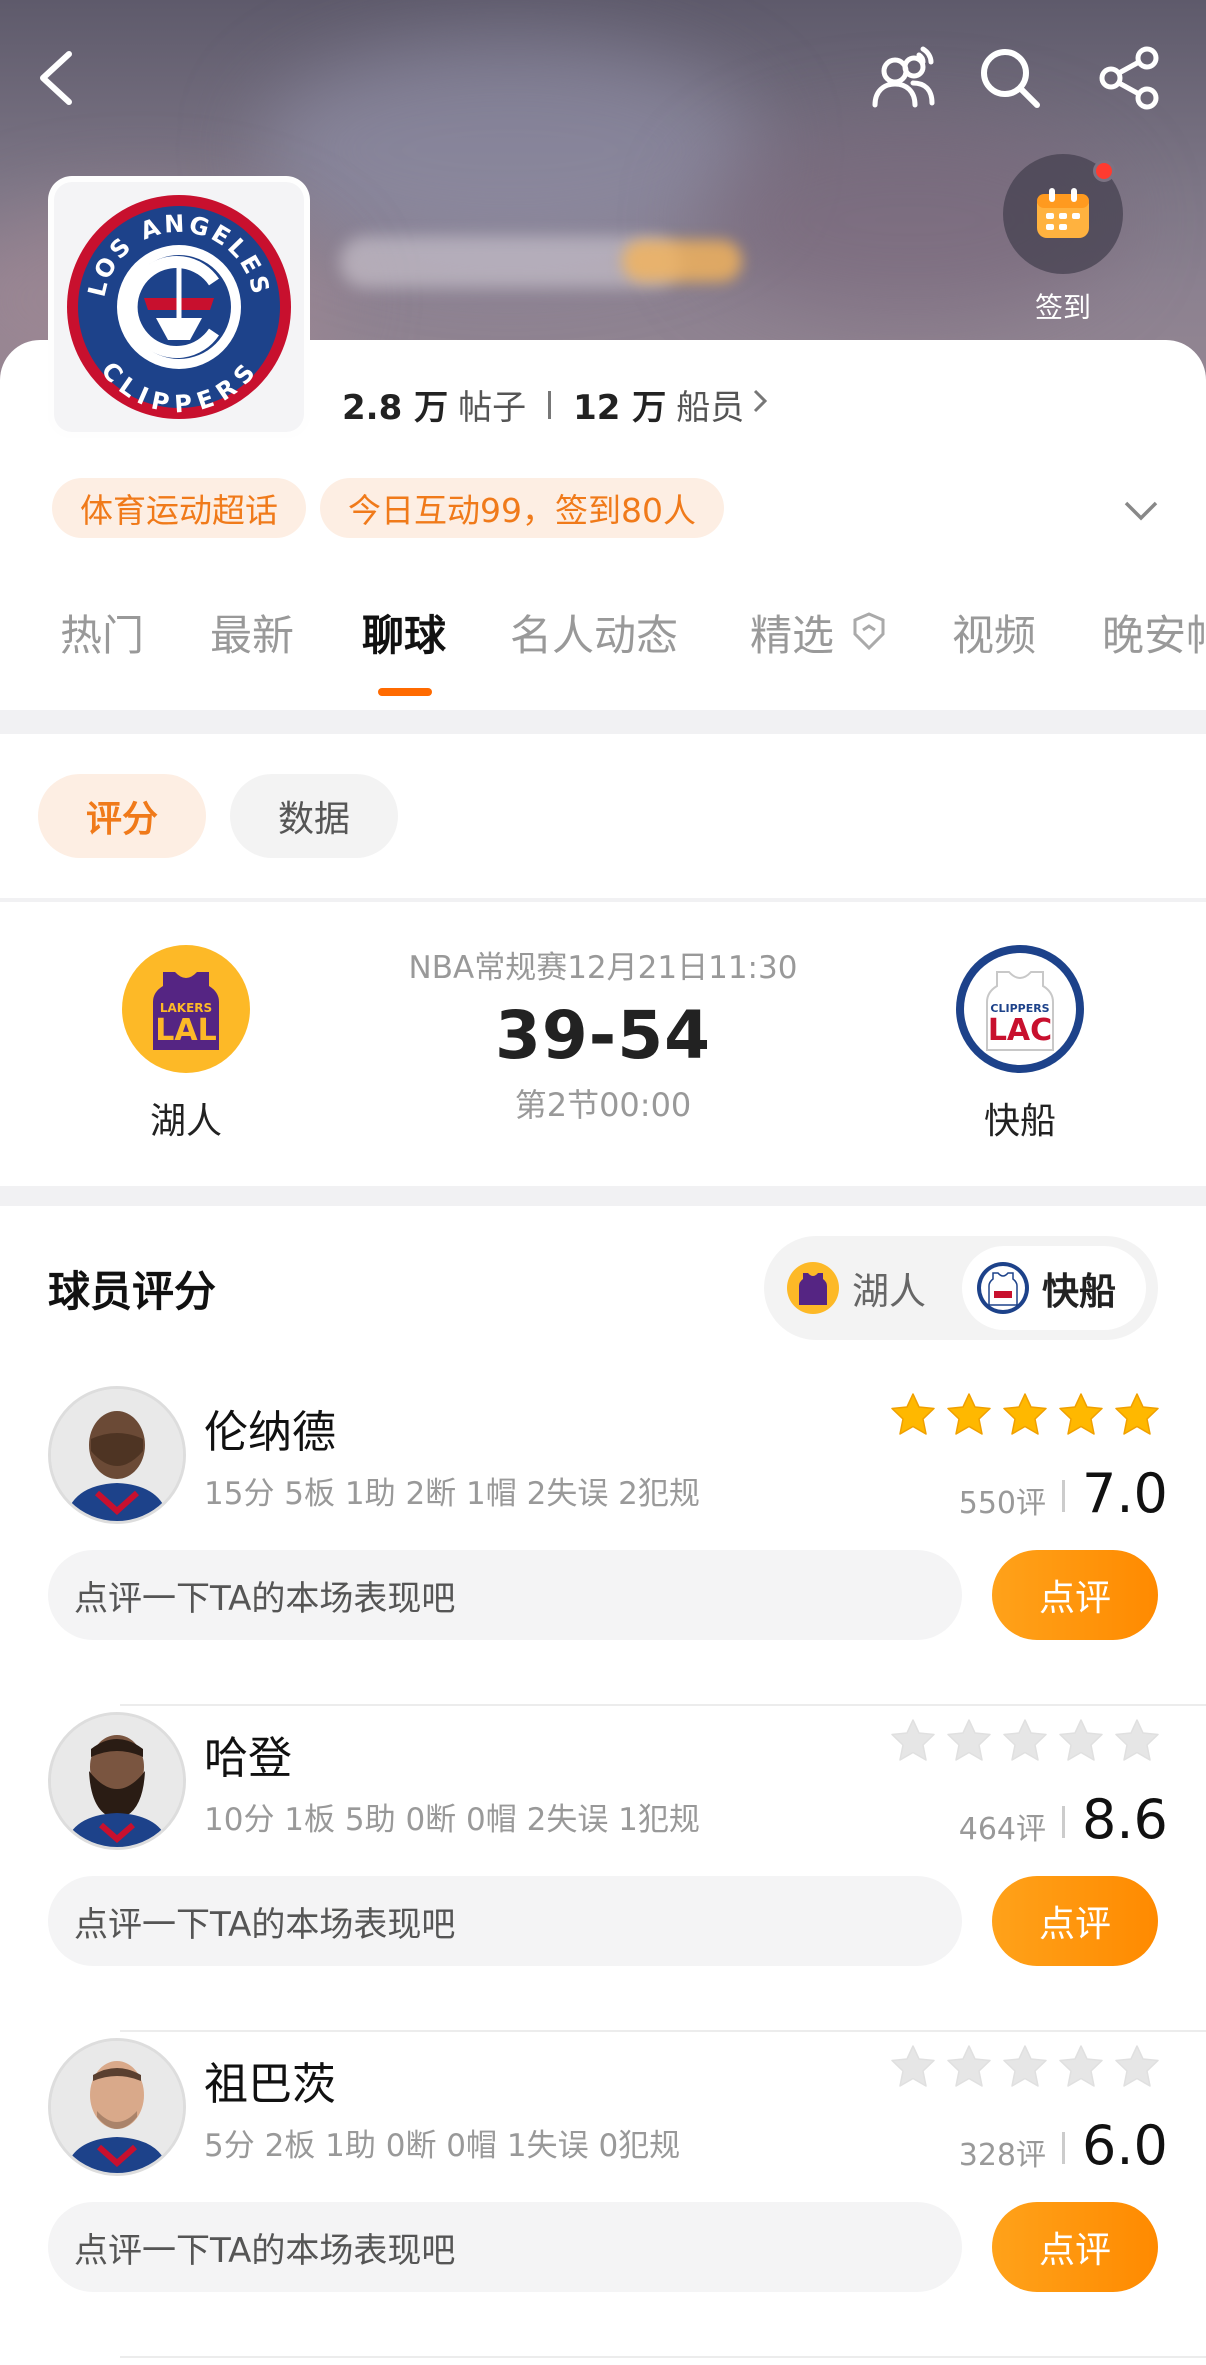  What do you see at coordinates (603, 816) in the screenshot?
I see `sub-filter-bar: 评分 数据` at bounding box center [603, 816].